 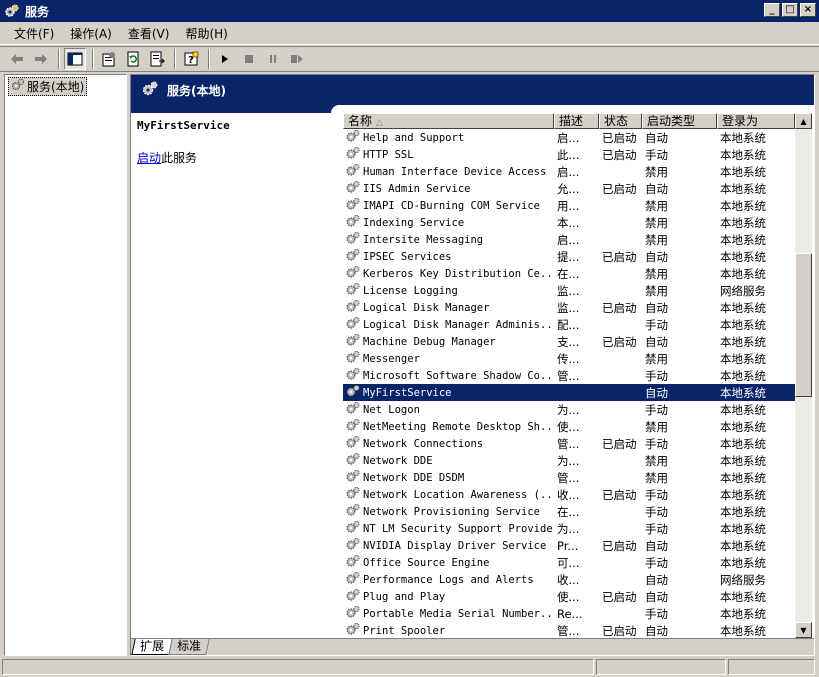 I want to click on table-row: Help and Support 启... 已启动 自动 本地系统, so click(x=569, y=137).